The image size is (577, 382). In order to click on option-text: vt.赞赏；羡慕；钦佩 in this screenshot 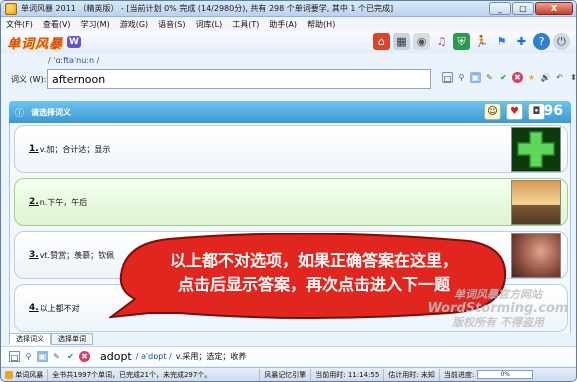, I will do `click(77, 255)`.